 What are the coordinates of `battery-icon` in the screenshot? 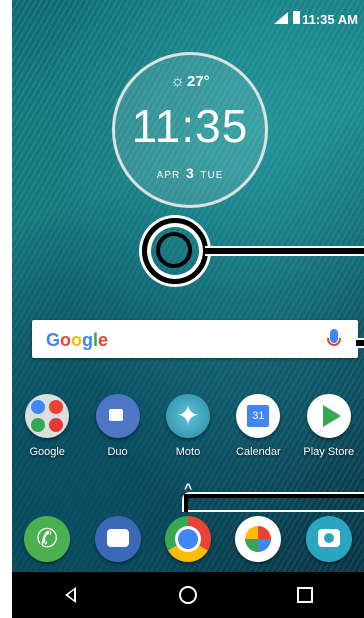 It's located at (296, 17).